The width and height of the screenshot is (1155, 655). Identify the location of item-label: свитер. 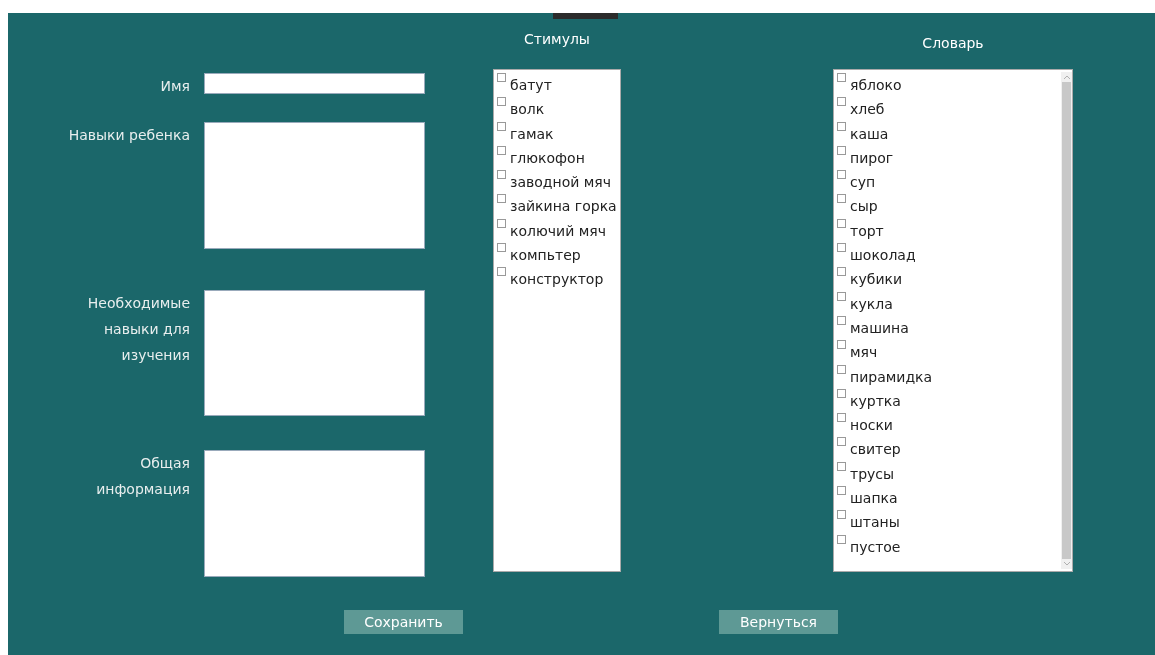
(875, 447).